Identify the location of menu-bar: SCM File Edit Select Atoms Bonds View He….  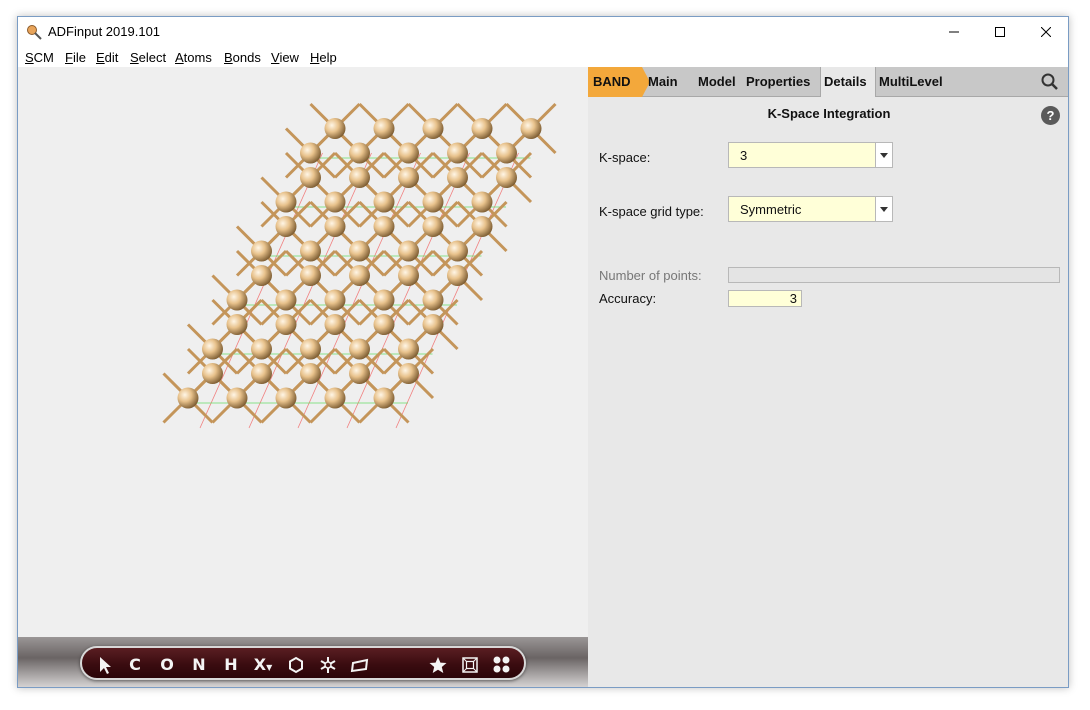
(543, 57).